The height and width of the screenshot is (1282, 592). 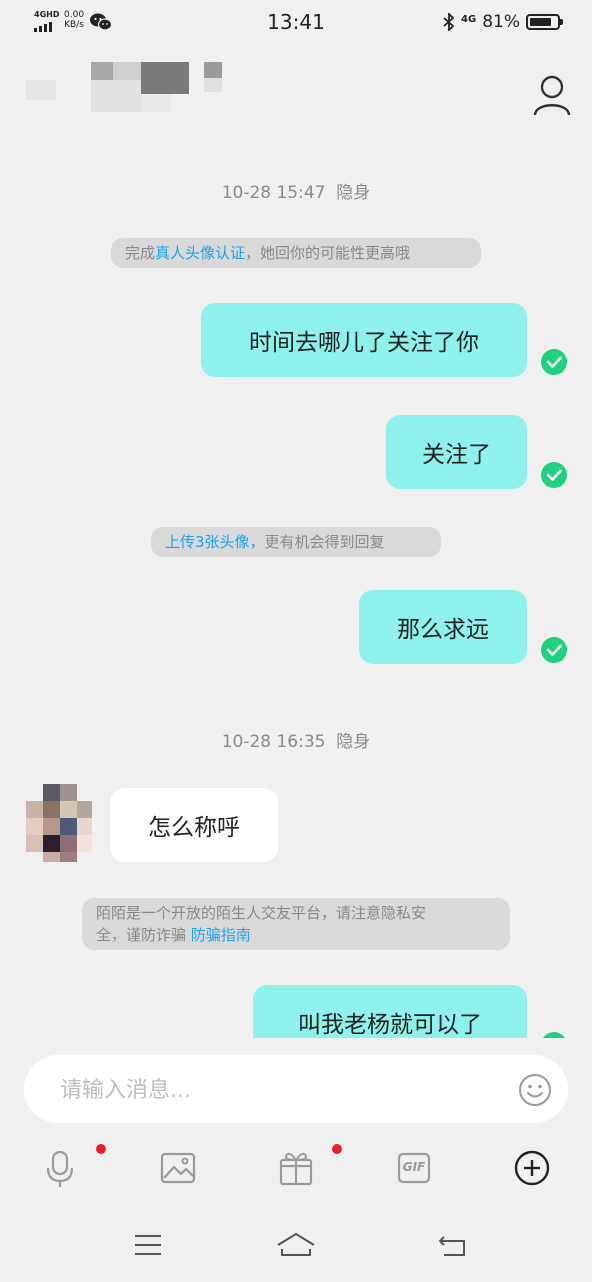 I want to click on person-icon, so click(x=552, y=96).